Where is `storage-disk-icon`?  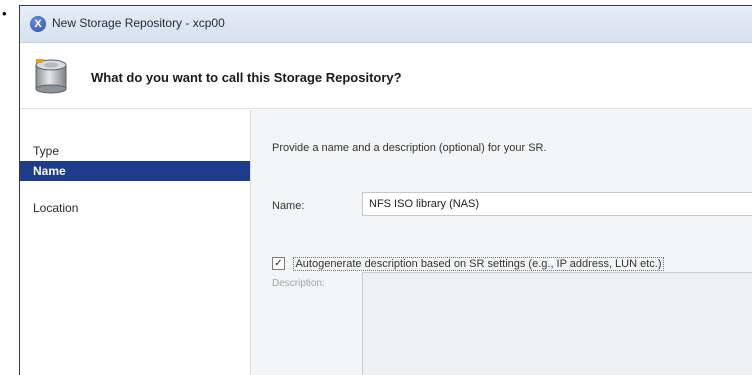
storage-disk-icon is located at coordinates (51, 76).